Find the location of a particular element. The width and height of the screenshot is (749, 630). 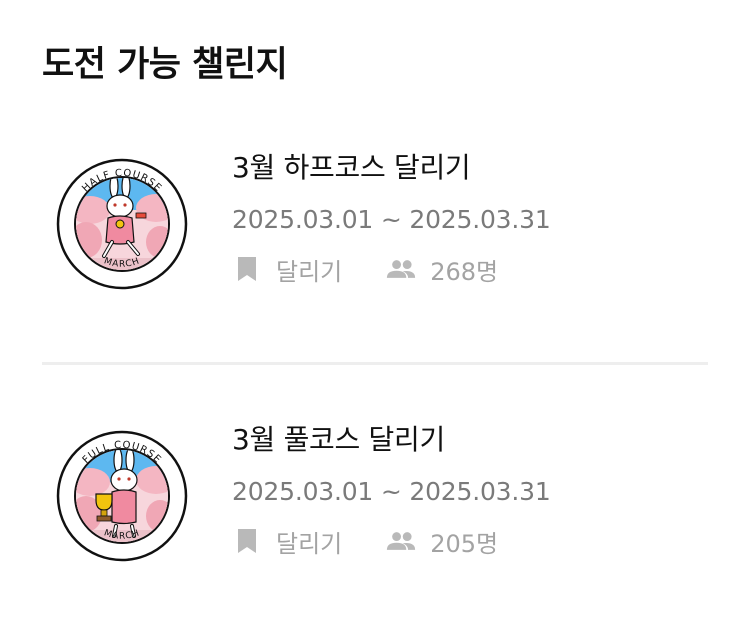

challenge-meta: 달리기 205명 is located at coordinates (467, 542).